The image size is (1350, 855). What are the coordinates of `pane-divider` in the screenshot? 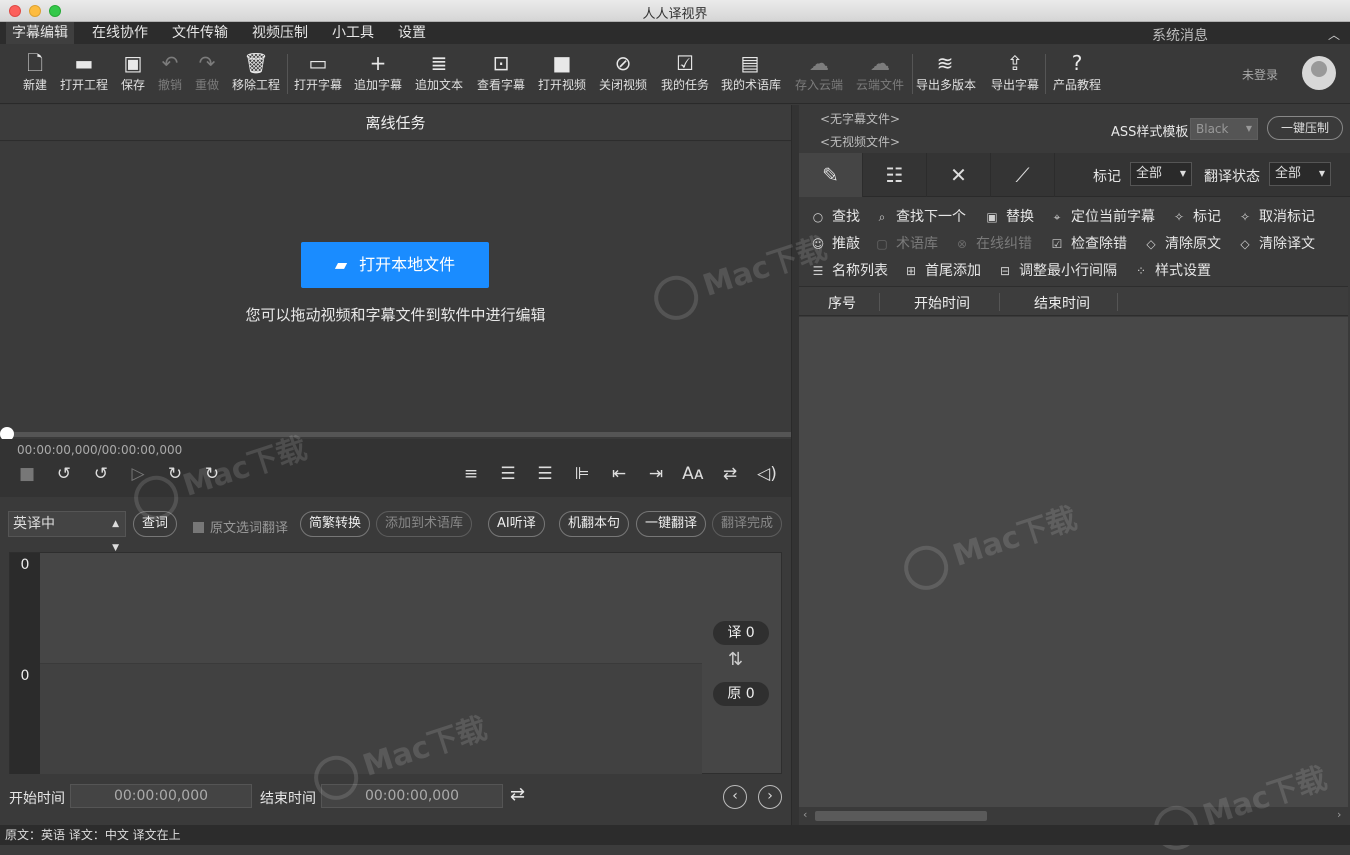 It's located at (795, 465).